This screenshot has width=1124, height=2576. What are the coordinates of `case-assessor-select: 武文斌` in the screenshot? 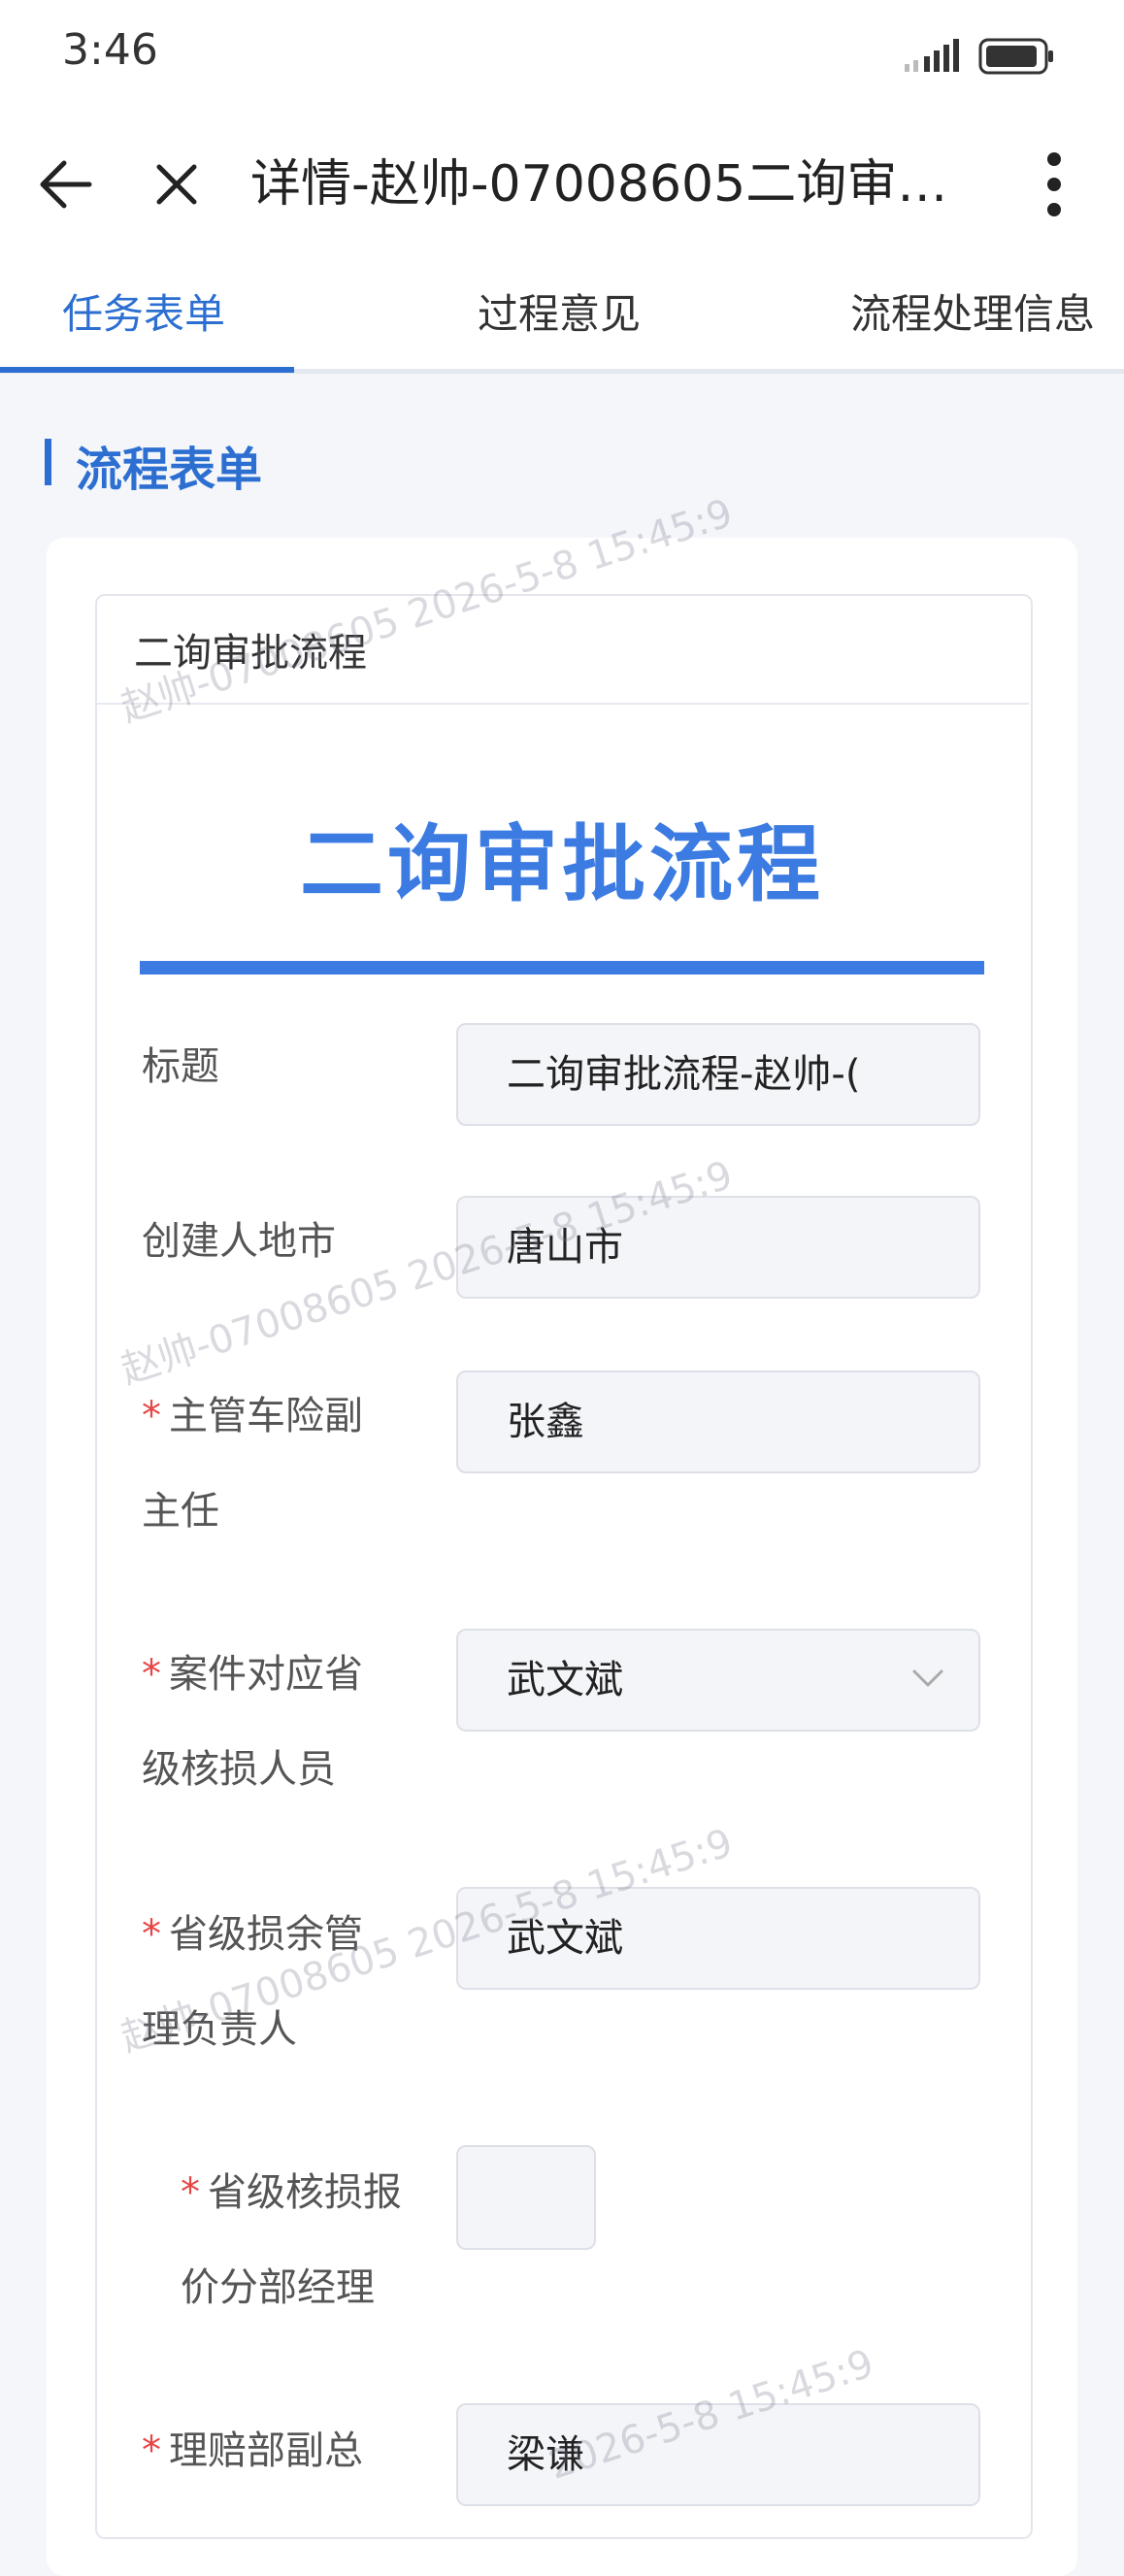 It's located at (718, 1680).